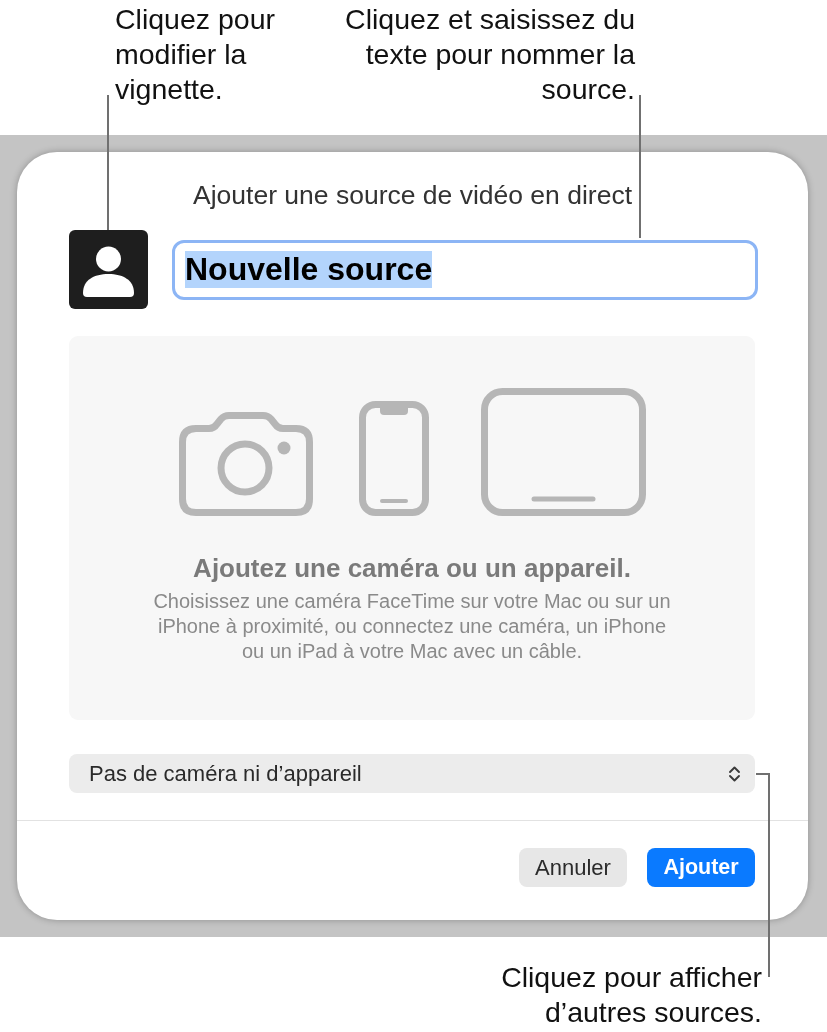 The image size is (827, 1032). I want to click on callout-text: Cliquez pour modifier la vignette., so click(195, 54).